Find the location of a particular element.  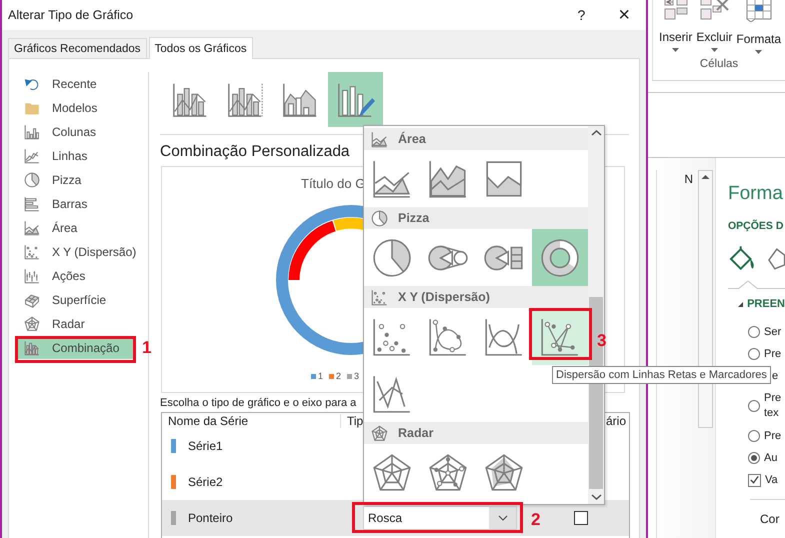

column-header: N is located at coordinates (689, 178).